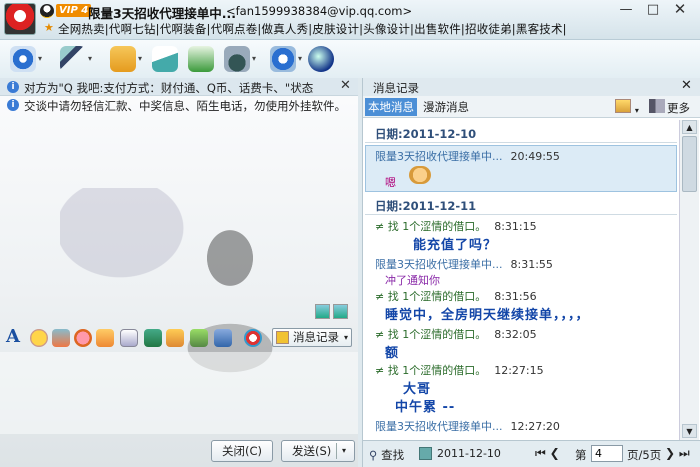 This screenshot has width=700, height=467. I want to click on date-selector: 2011-12-10, so click(469, 453).